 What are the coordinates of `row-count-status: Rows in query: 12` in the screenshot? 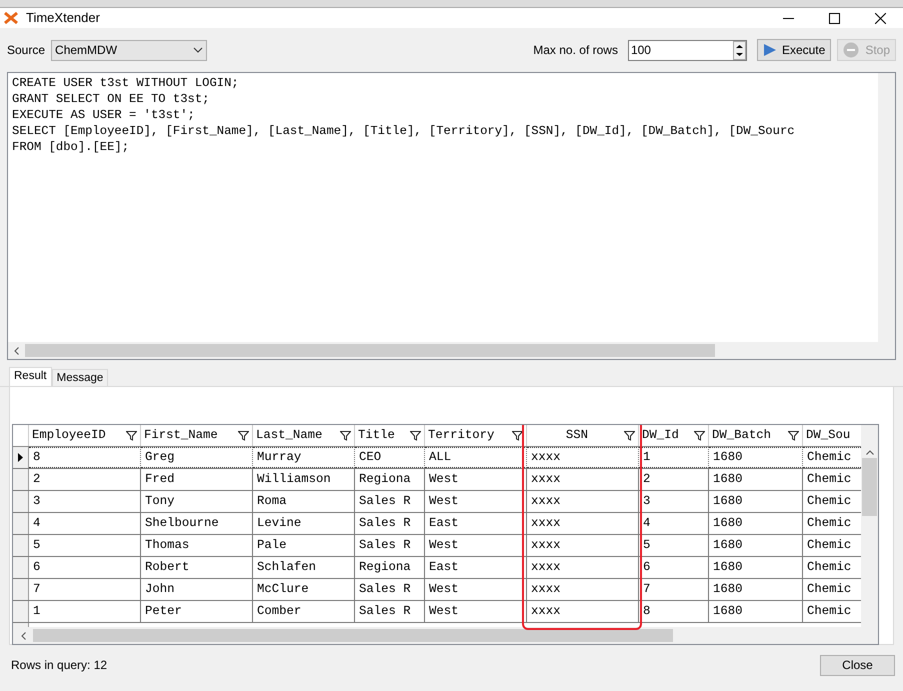 It's located at (59, 665).